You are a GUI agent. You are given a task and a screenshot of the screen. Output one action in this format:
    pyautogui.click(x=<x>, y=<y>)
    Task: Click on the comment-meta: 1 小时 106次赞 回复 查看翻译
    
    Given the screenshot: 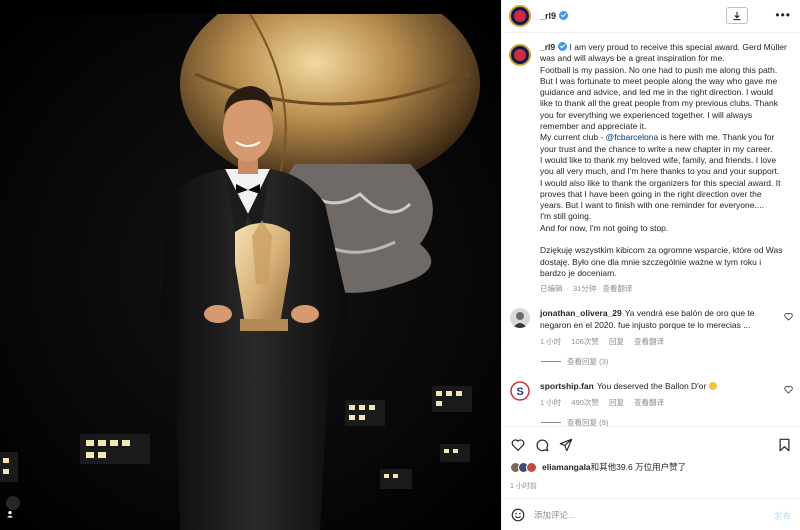 What is the action you would take?
    pyautogui.click(x=658, y=341)
    